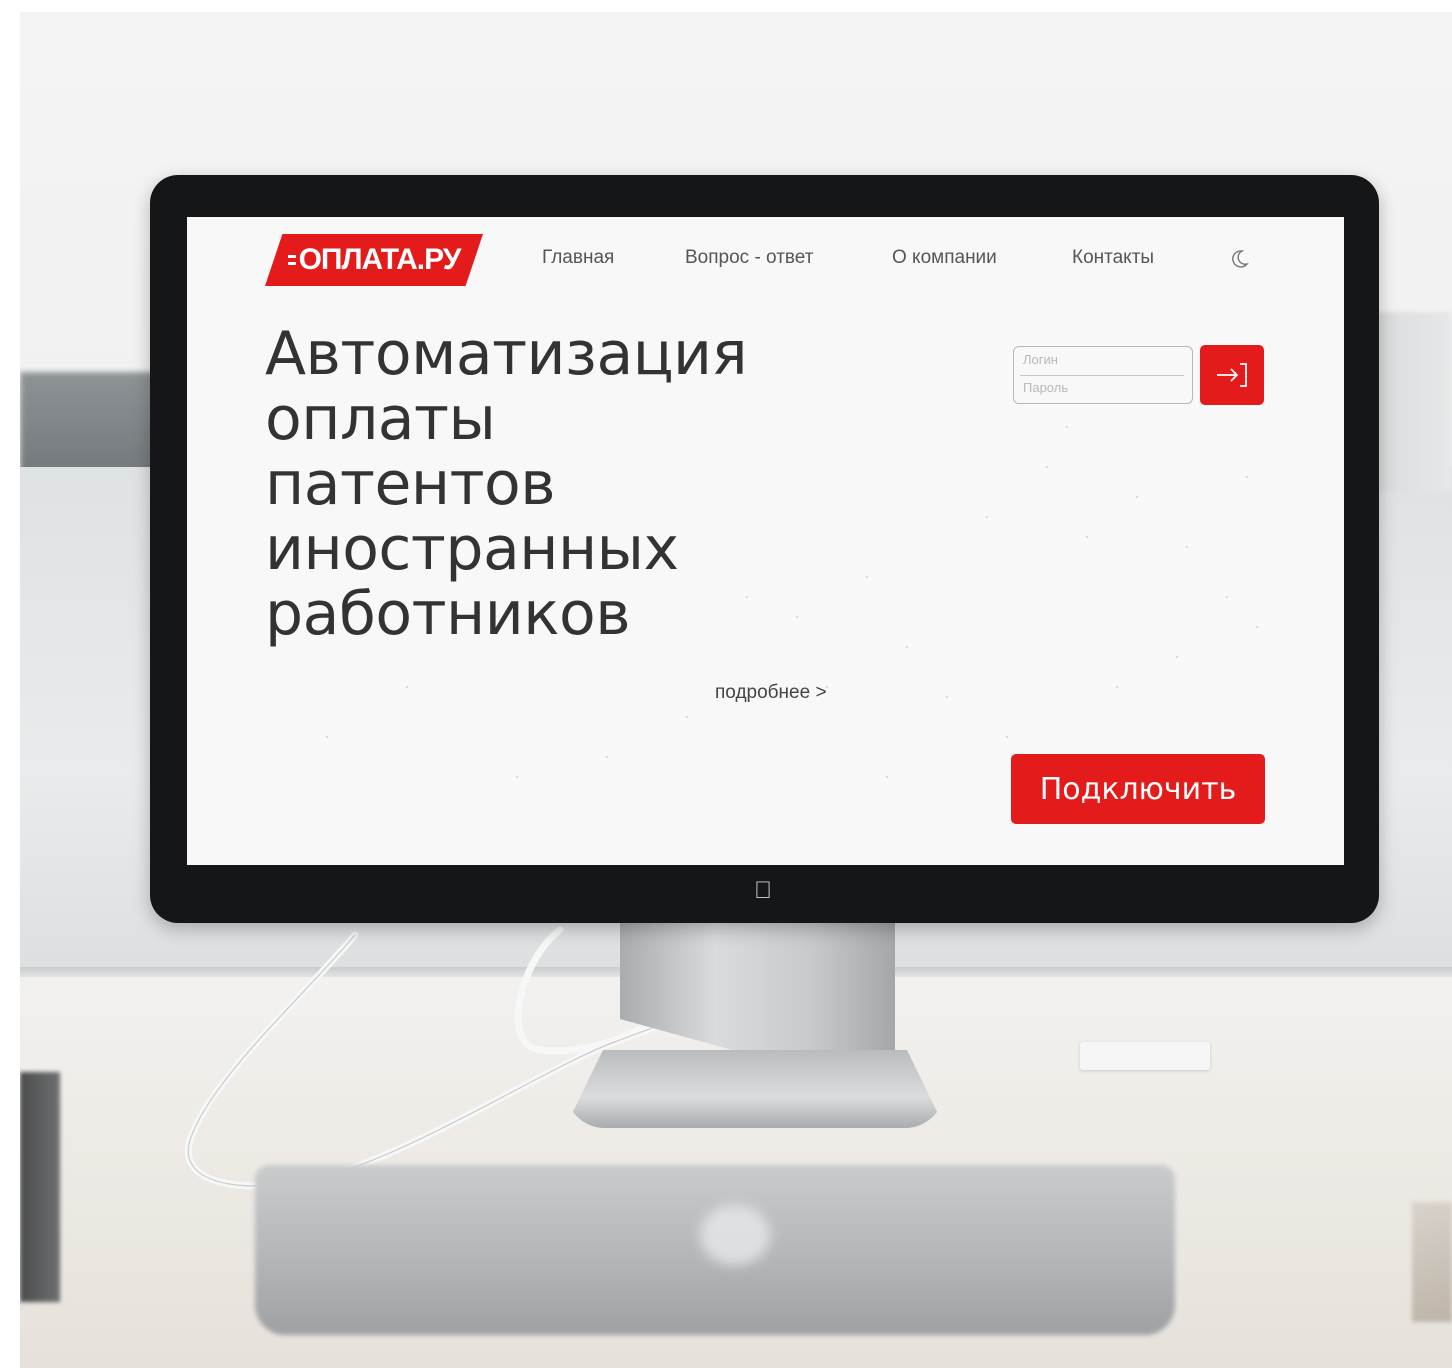 The height and width of the screenshot is (1368, 1452). Describe the element at coordinates (749, 258) in the screenshot. I see `nav-faq: Вопрос - ответ` at that location.